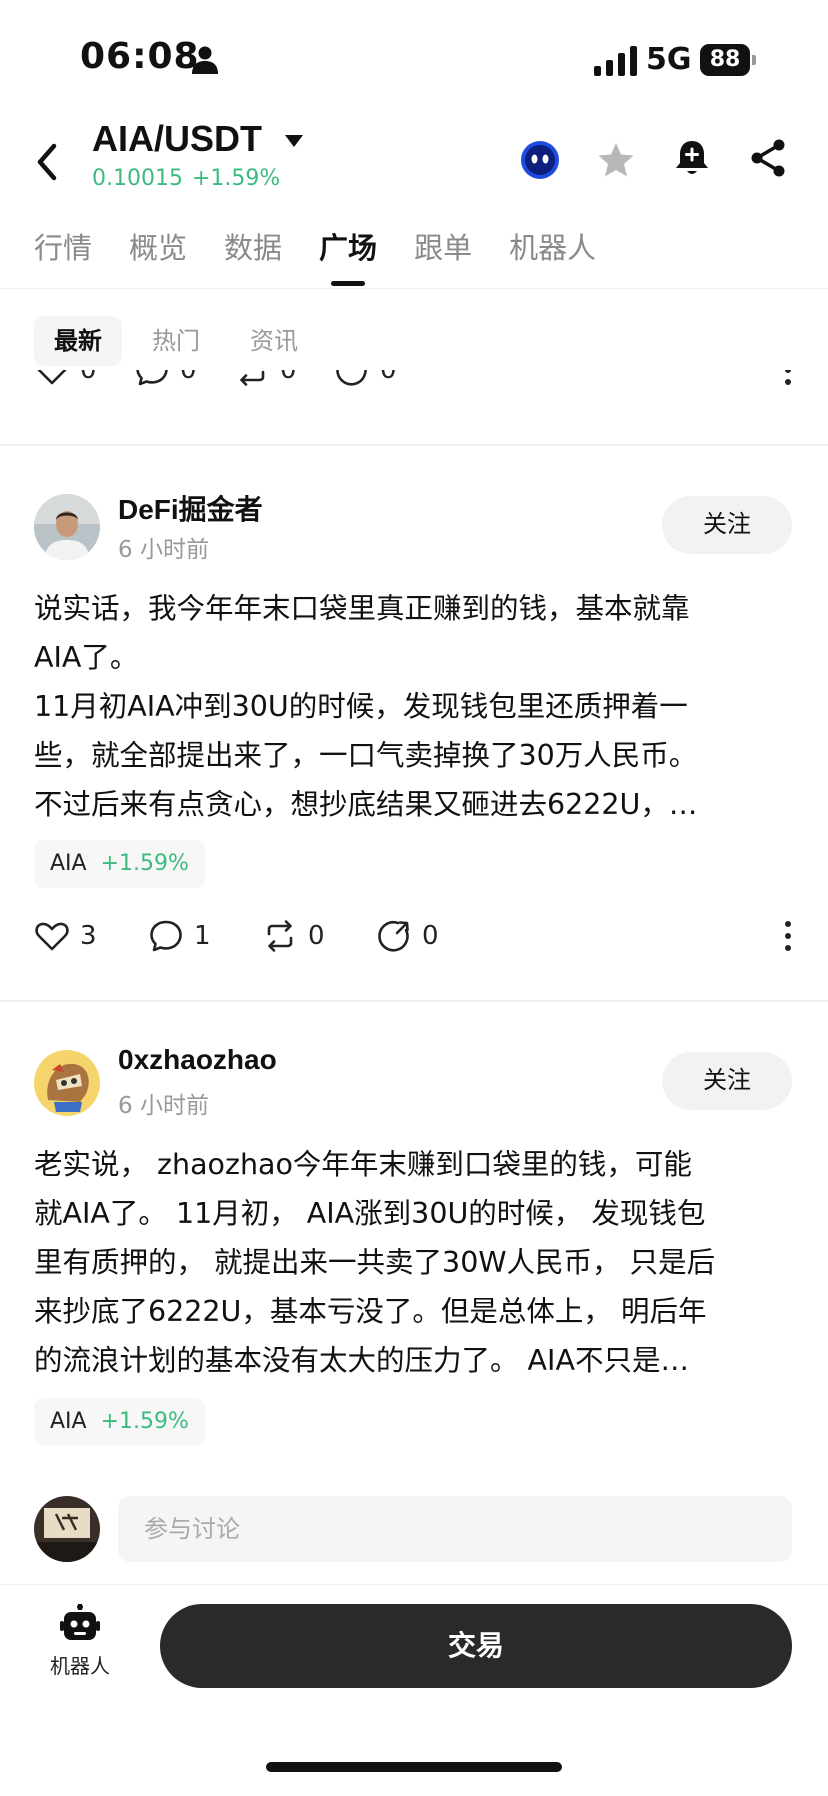  Describe the element at coordinates (236, 178) in the screenshot. I see `pair-change: +1.59%` at that location.